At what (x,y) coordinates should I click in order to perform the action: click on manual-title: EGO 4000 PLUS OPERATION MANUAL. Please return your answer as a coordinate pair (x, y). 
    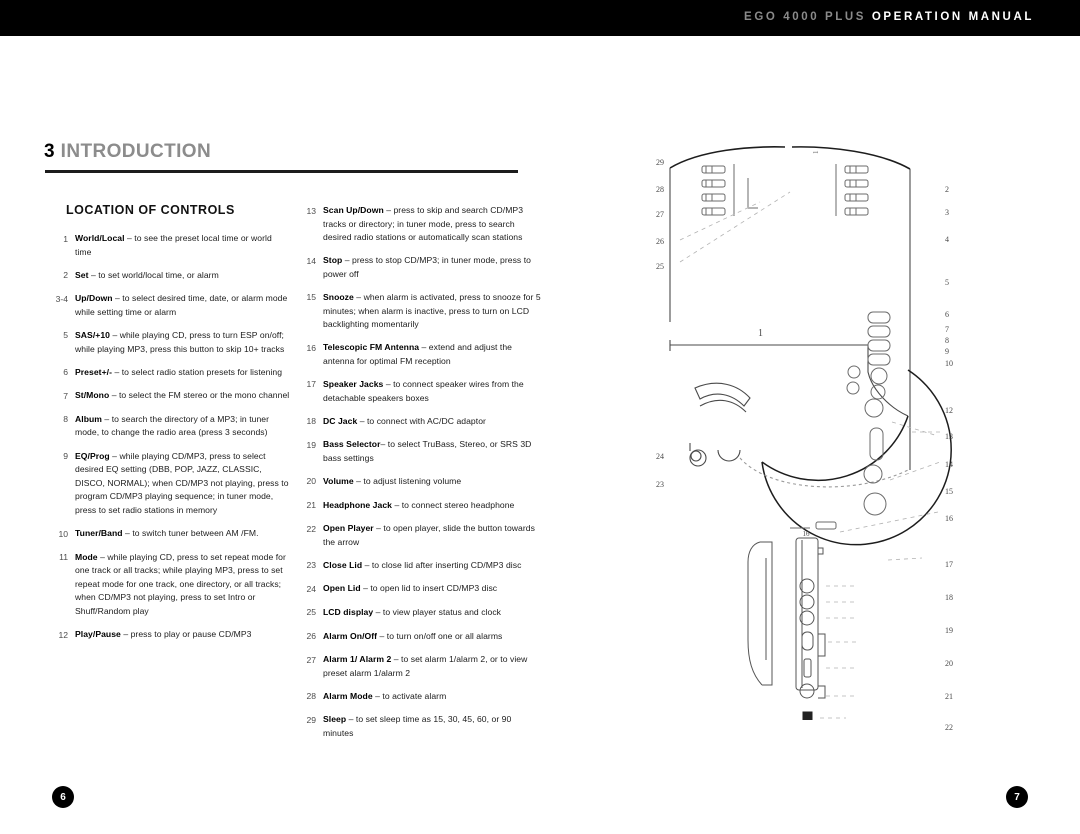
    Looking at the image, I should click on (889, 17).